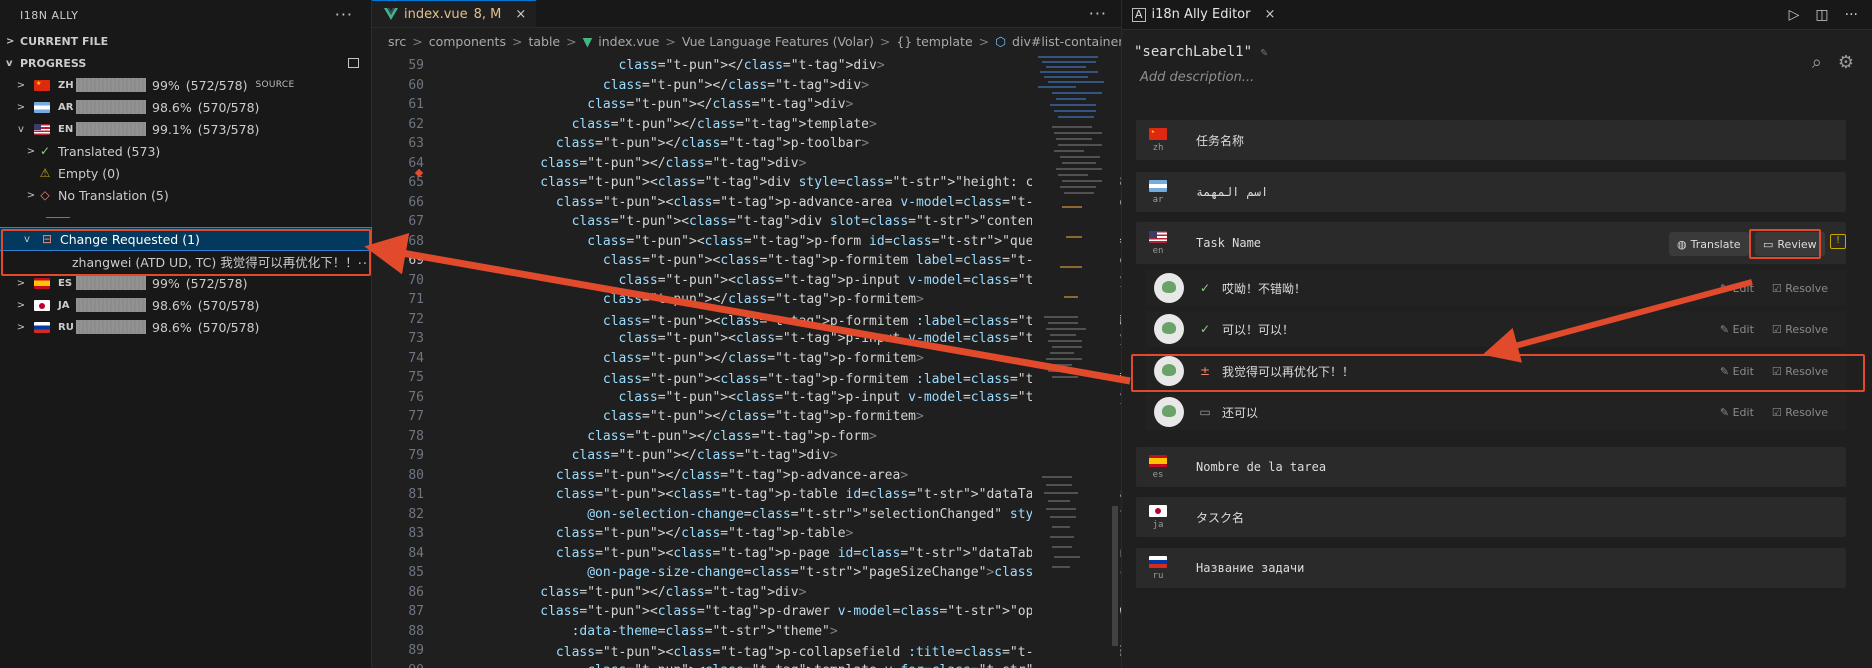 The width and height of the screenshot is (1872, 668). What do you see at coordinates (467, 41) in the screenshot?
I see `breadcrumb-item: components` at bounding box center [467, 41].